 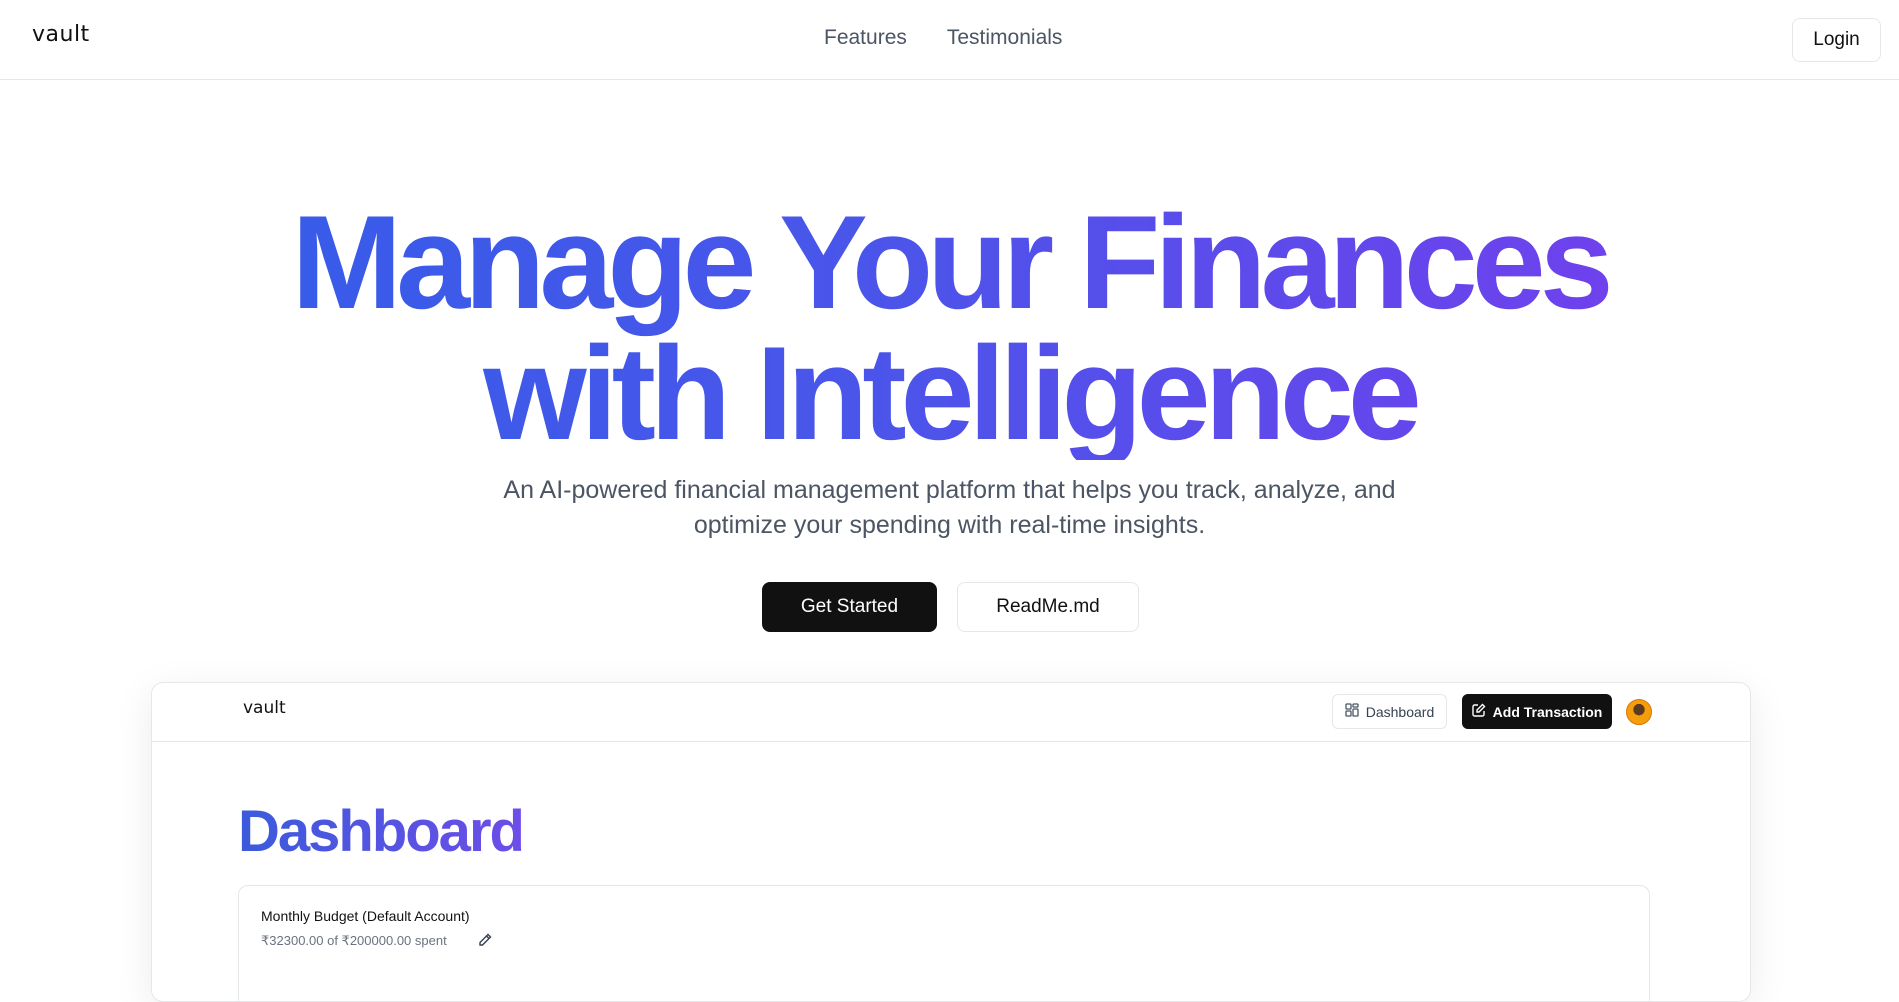 What do you see at coordinates (354, 940) in the screenshot?
I see `budget-spent-text: ₹32300.00 of ₹200000.00 spent` at bounding box center [354, 940].